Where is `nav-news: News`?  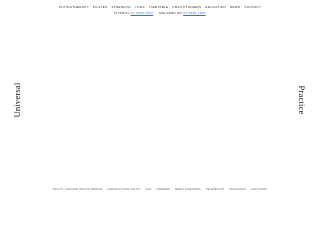
nav-news: News is located at coordinates (235, 7).